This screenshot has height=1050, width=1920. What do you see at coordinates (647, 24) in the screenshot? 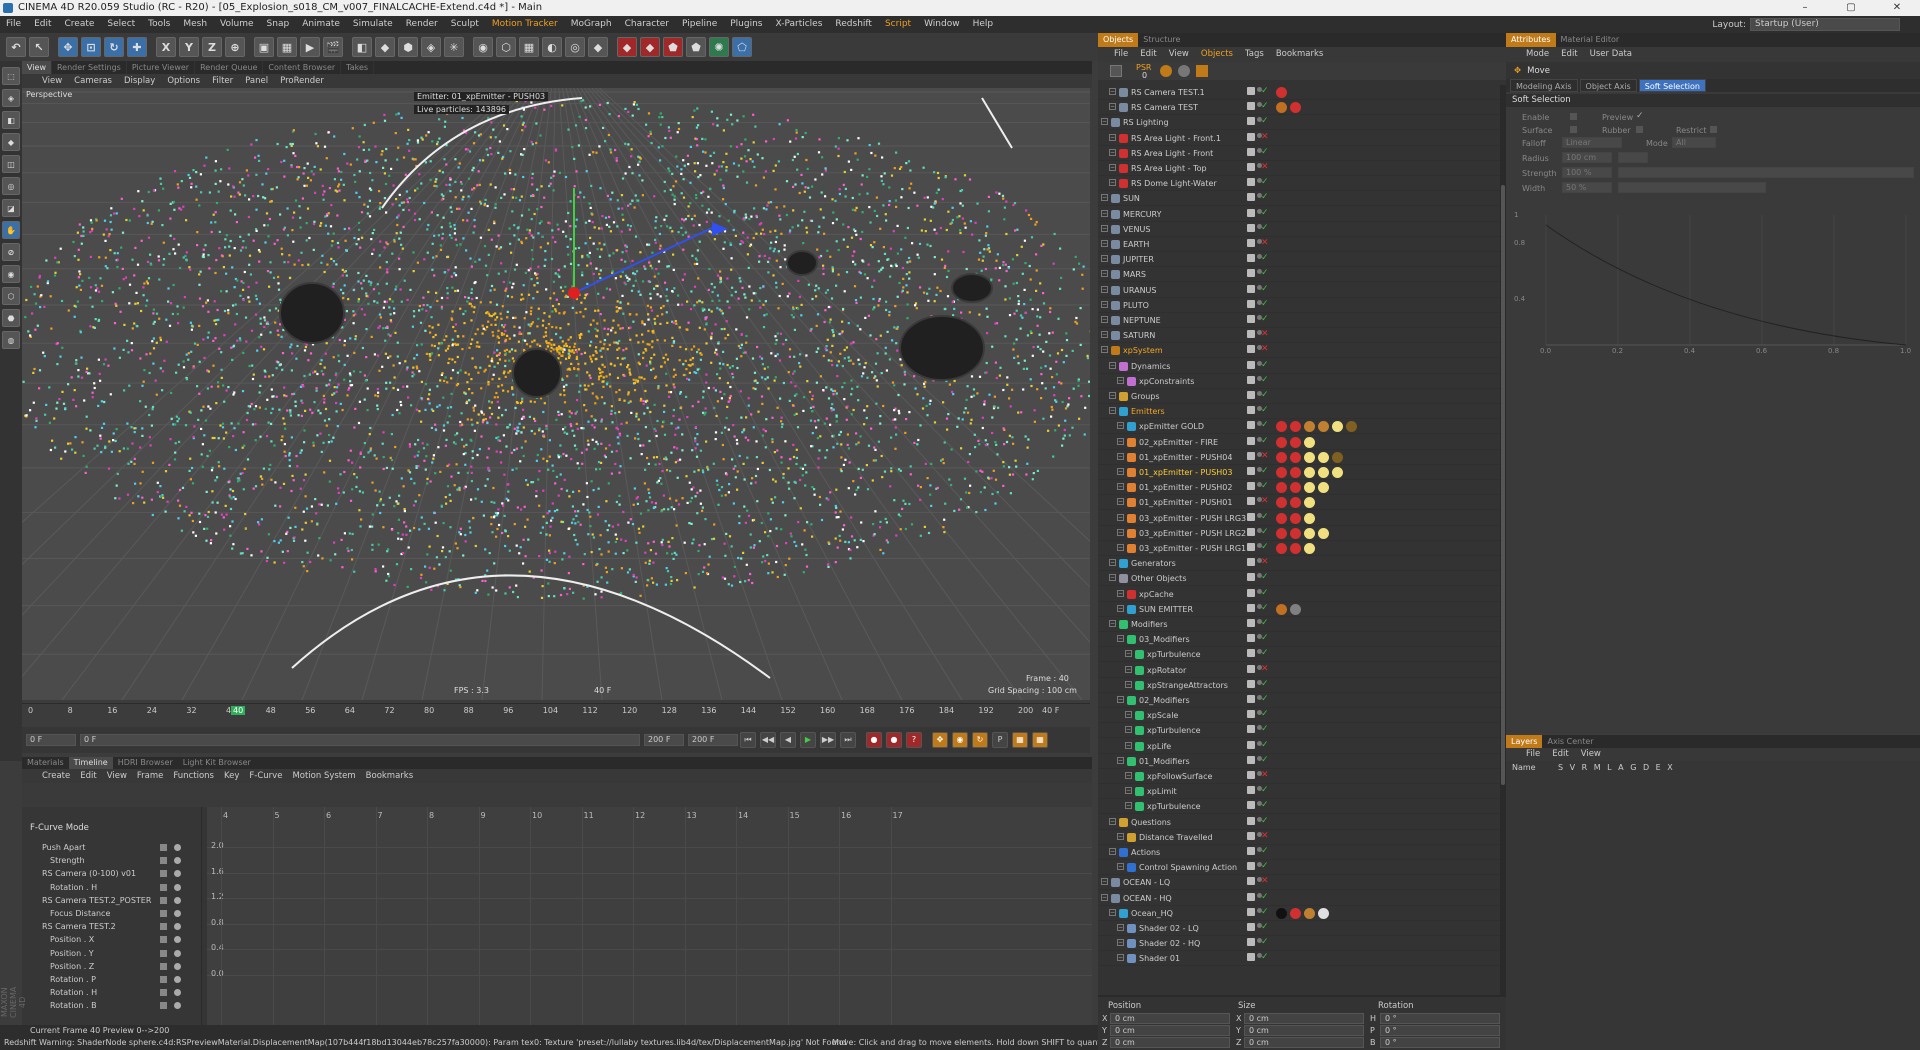
I see `menu-character: Character` at bounding box center [647, 24].